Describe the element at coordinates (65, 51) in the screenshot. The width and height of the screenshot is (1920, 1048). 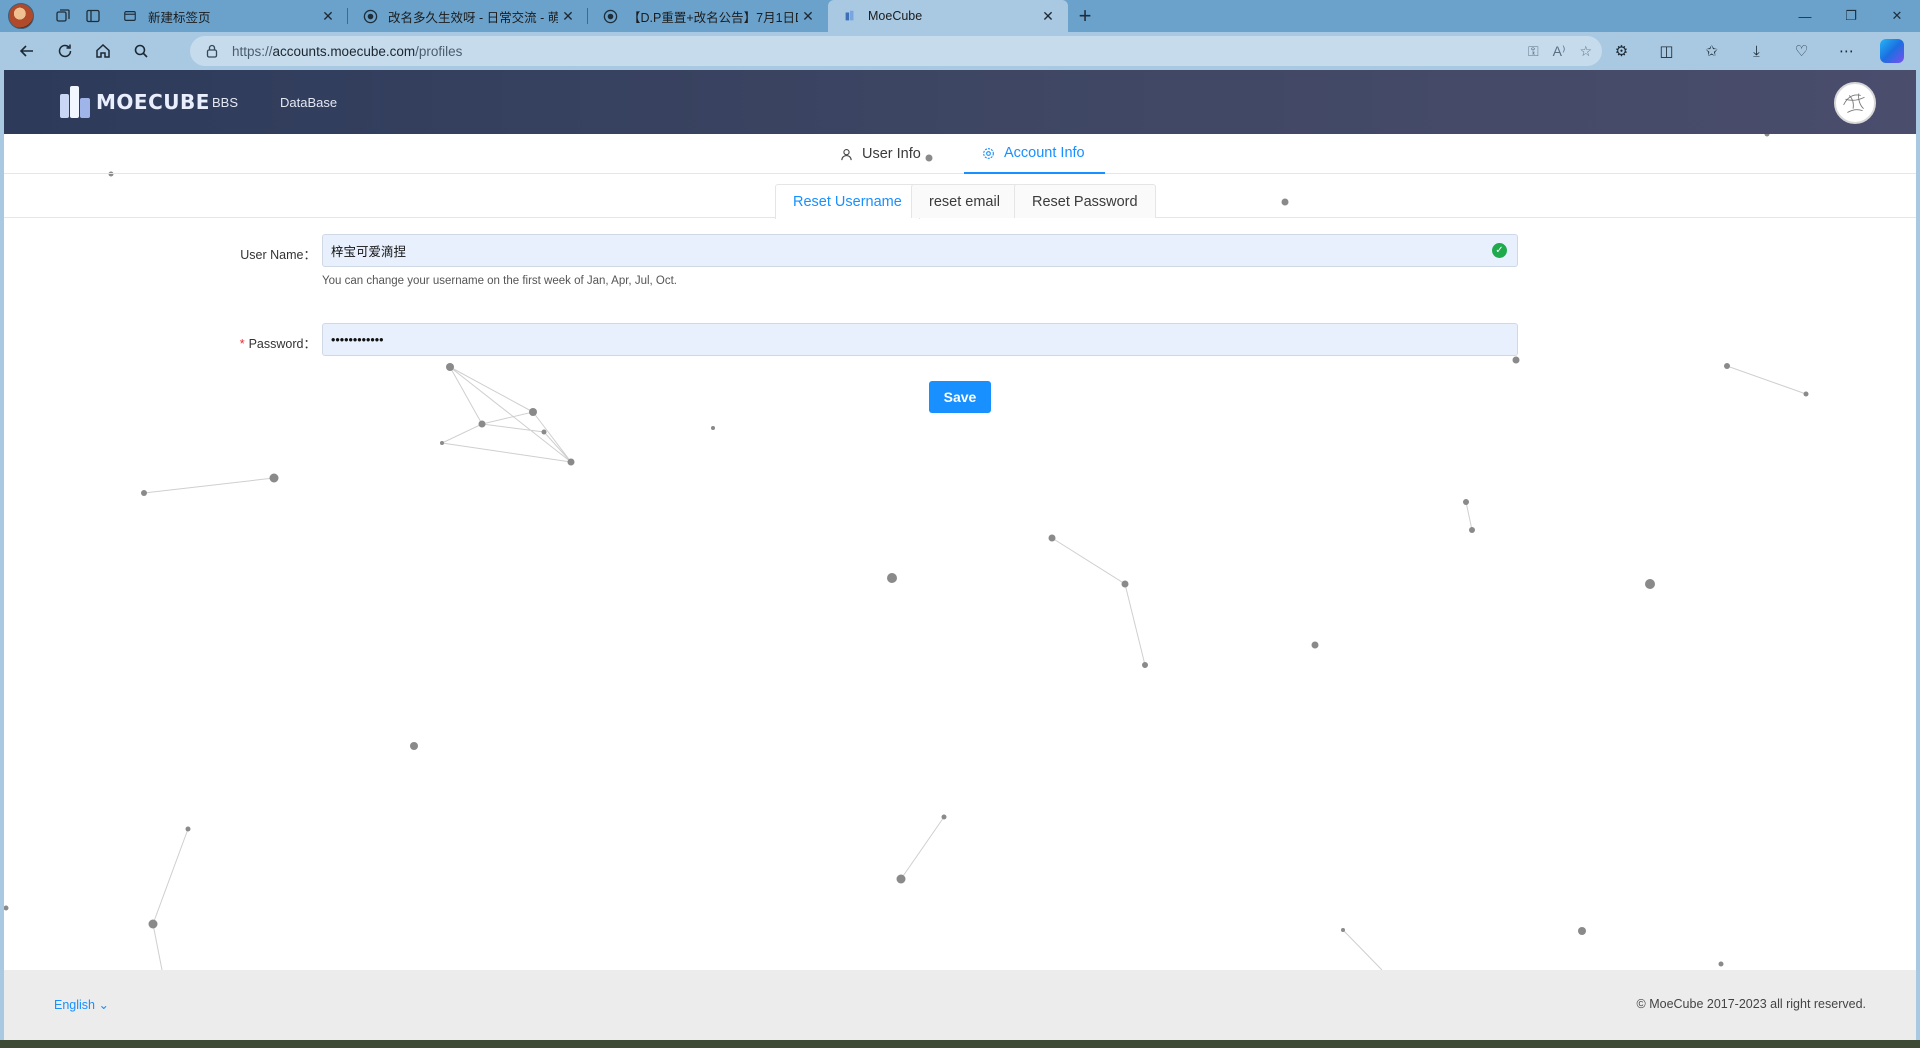
I see `refresh-icon` at that location.